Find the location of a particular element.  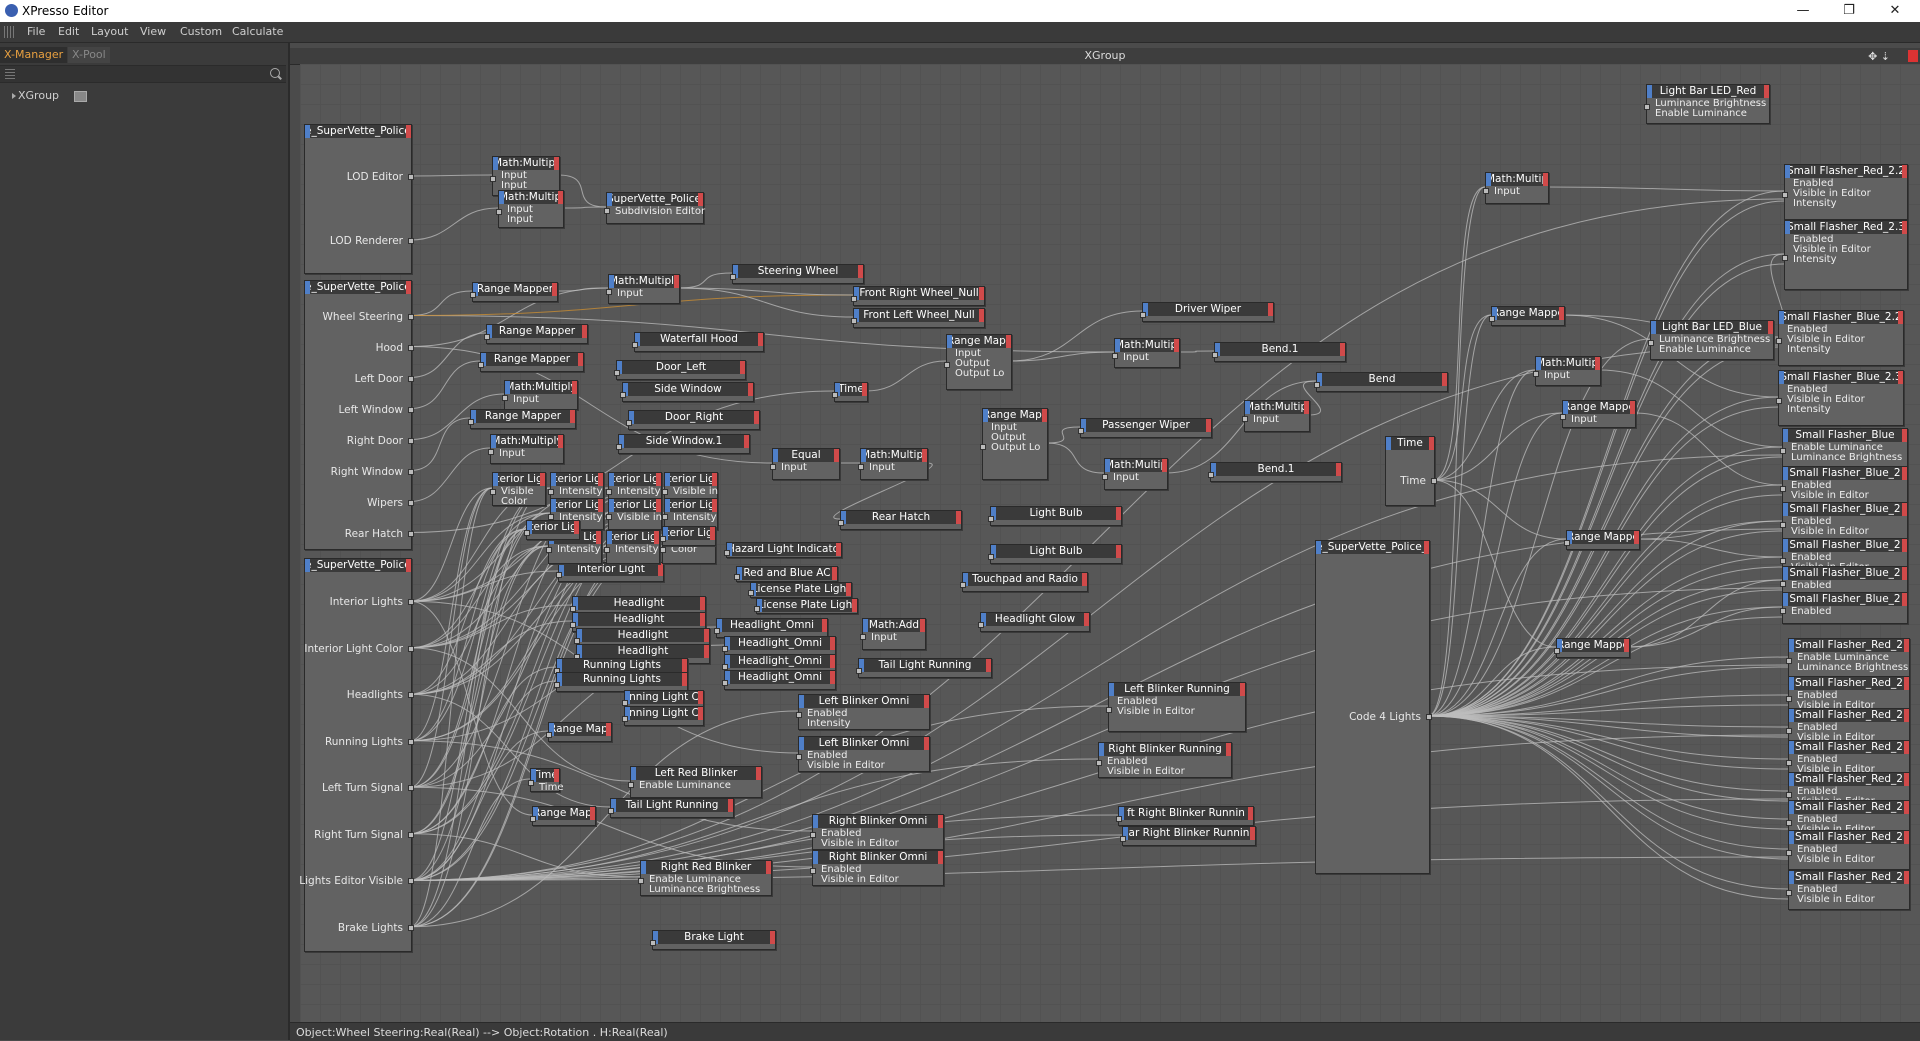

xpresso-node: Left Blinker Omni Enabled Intensity is located at coordinates (863, 712).